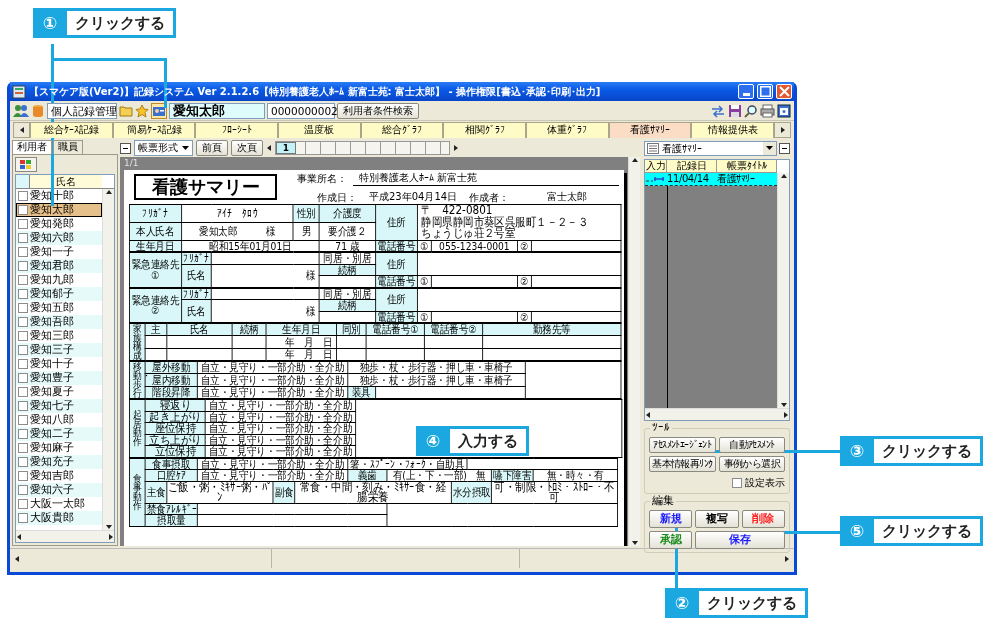 Image resolution: width=1008 pixels, height=621 pixels. Describe the element at coordinates (82, 110) in the screenshot. I see `module-field: 個人記録管理` at that location.